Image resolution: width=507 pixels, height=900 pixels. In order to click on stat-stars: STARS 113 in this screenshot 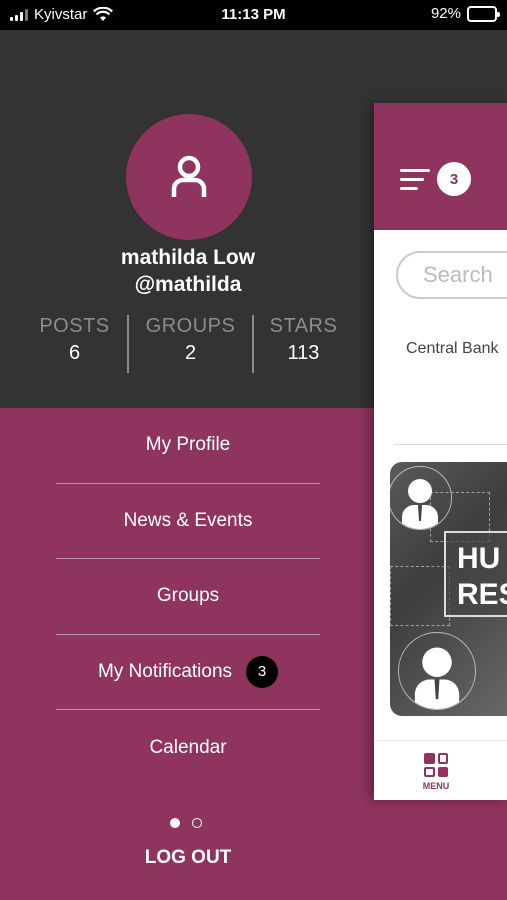, I will do `click(303, 340)`.